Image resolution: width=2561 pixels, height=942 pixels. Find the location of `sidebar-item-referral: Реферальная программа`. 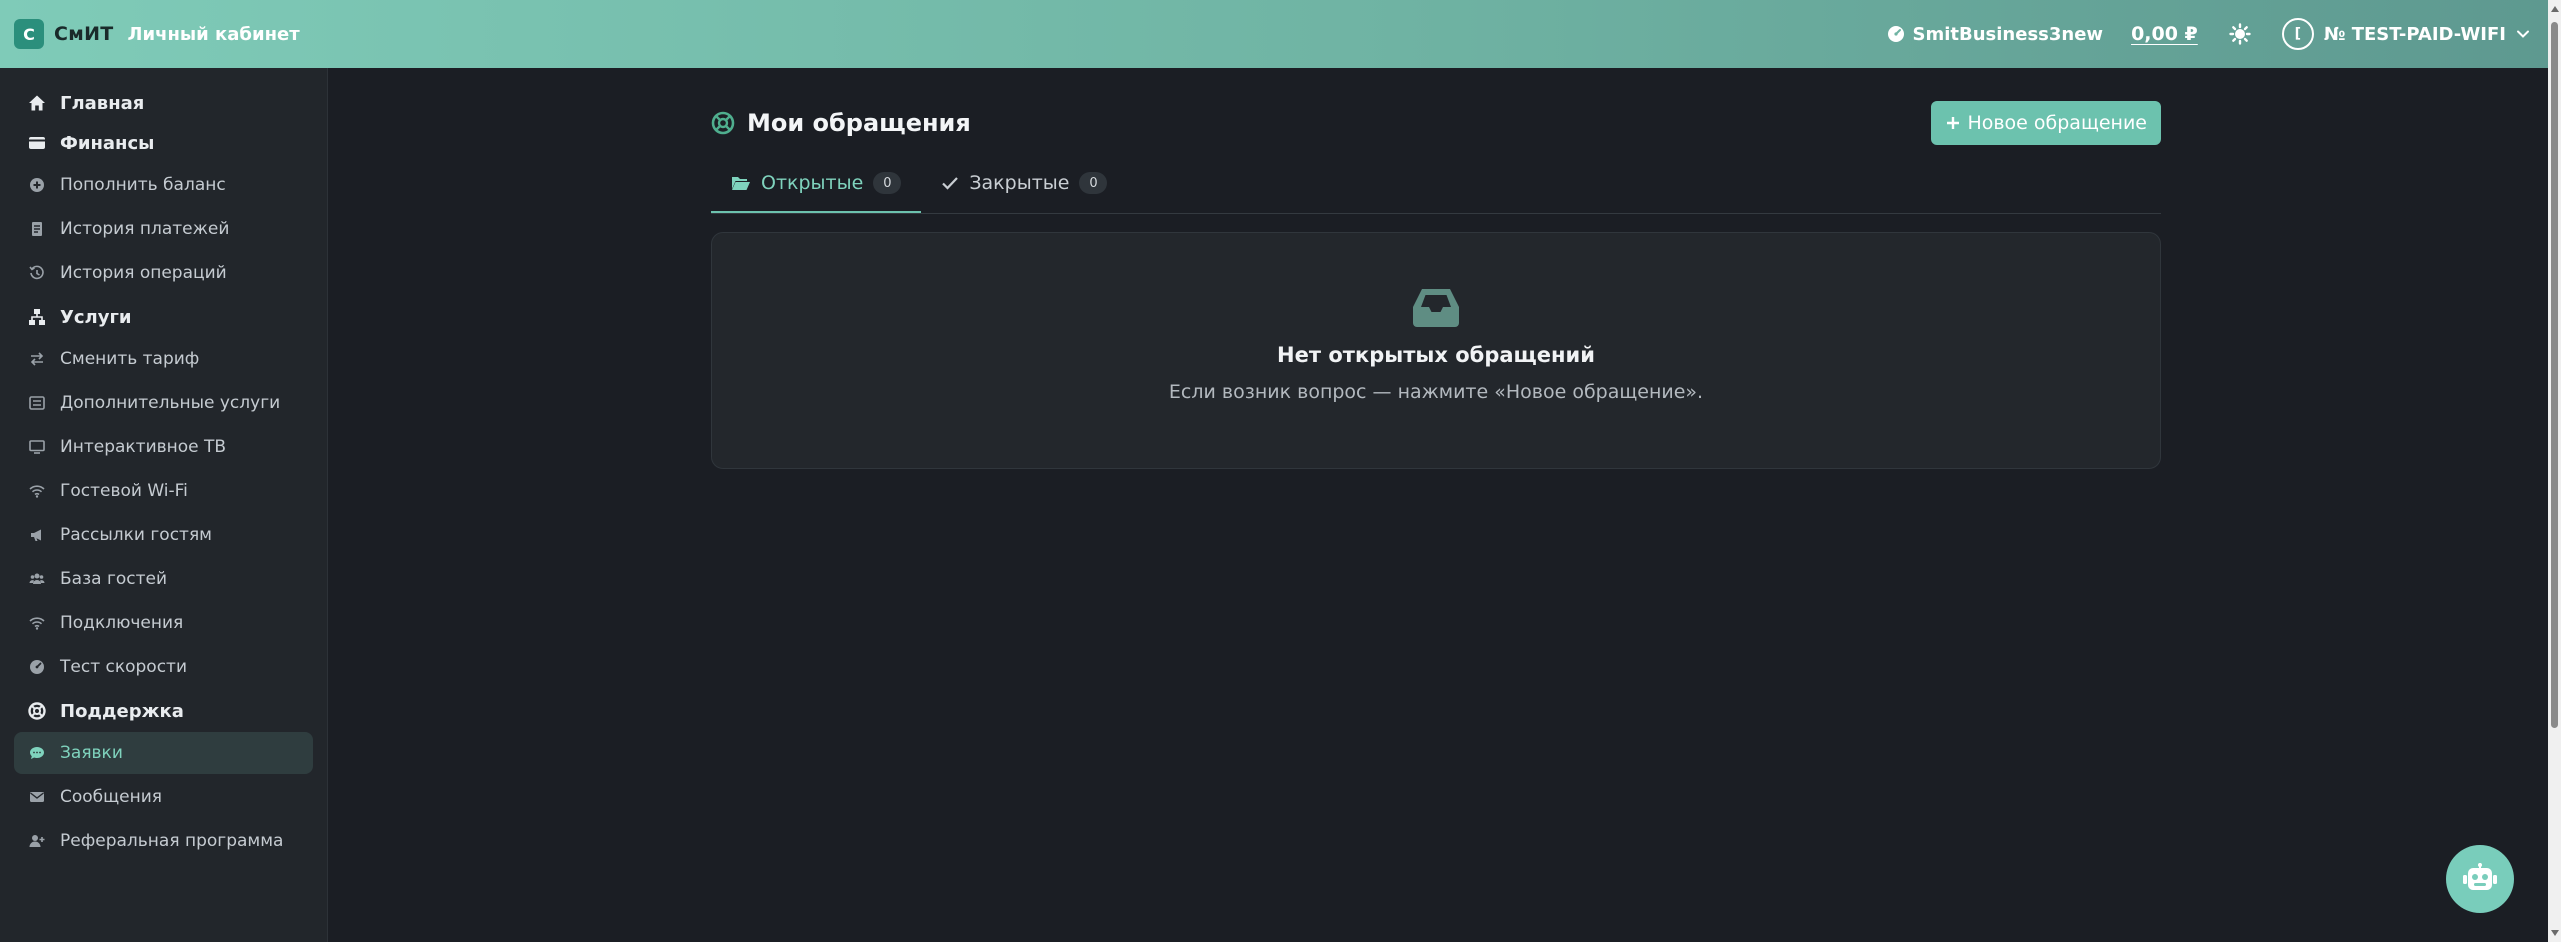

sidebar-item-referral: Реферальная программа is located at coordinates (163, 841).